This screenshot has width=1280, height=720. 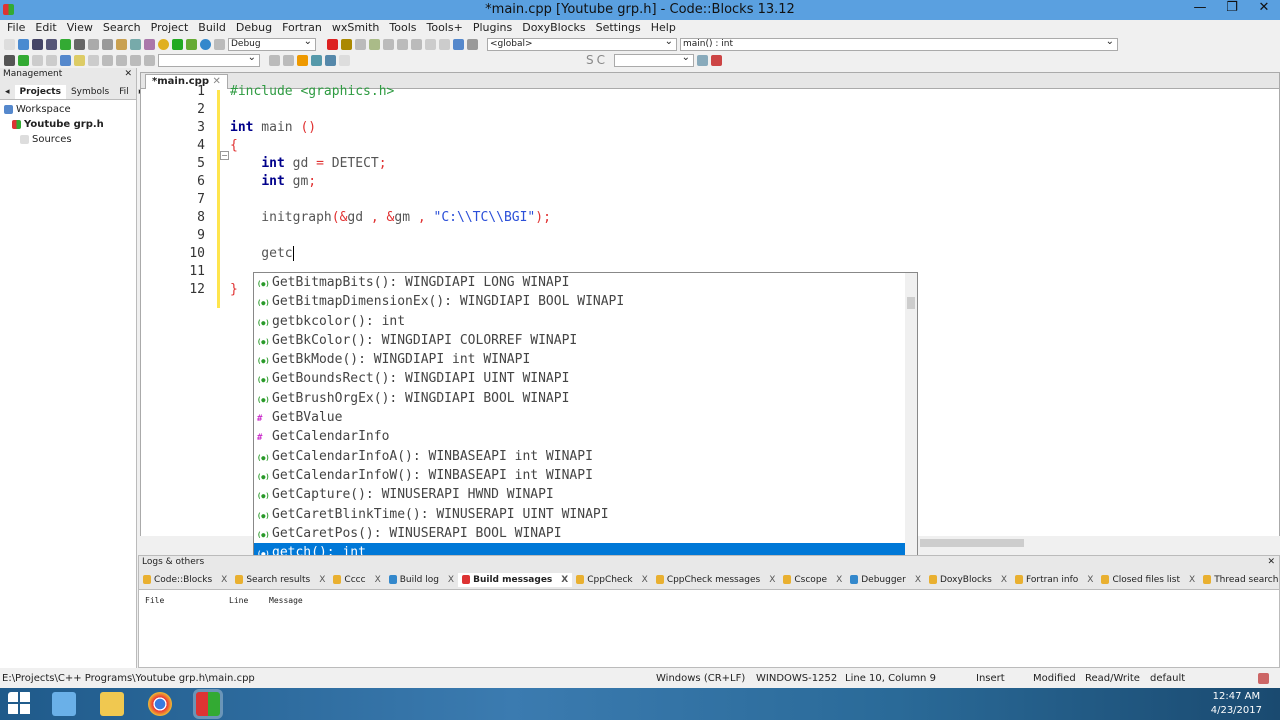 What do you see at coordinates (812, 580) in the screenshot?
I see `log-tab-cscope: Cscope X` at bounding box center [812, 580].